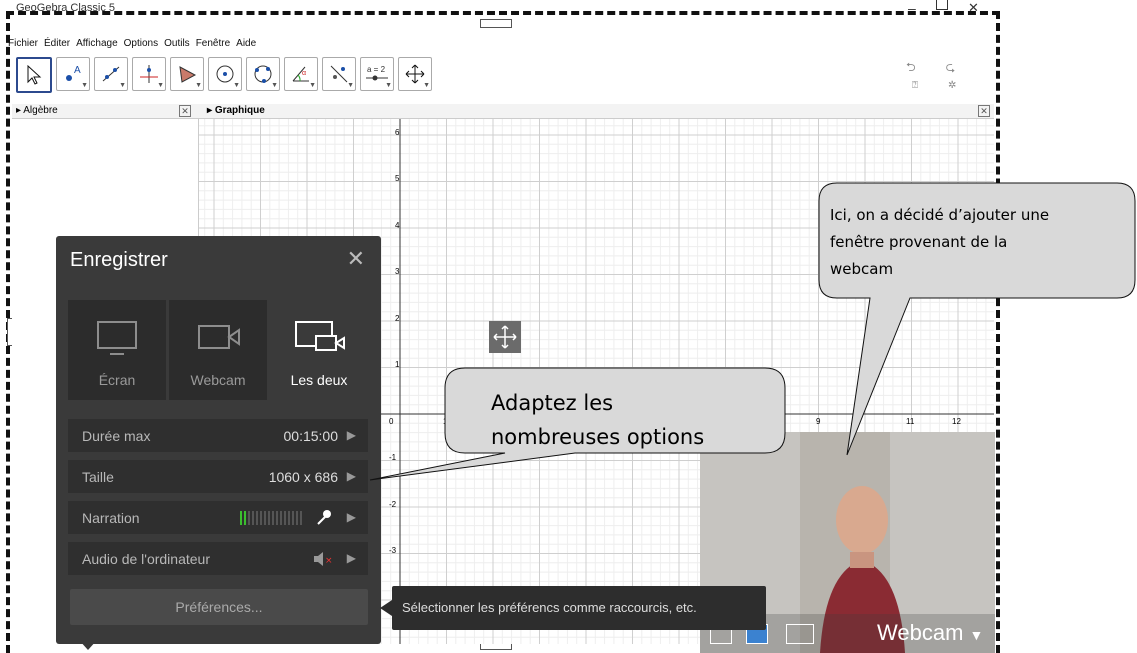  I want to click on y-tick-5: 5, so click(397, 178).